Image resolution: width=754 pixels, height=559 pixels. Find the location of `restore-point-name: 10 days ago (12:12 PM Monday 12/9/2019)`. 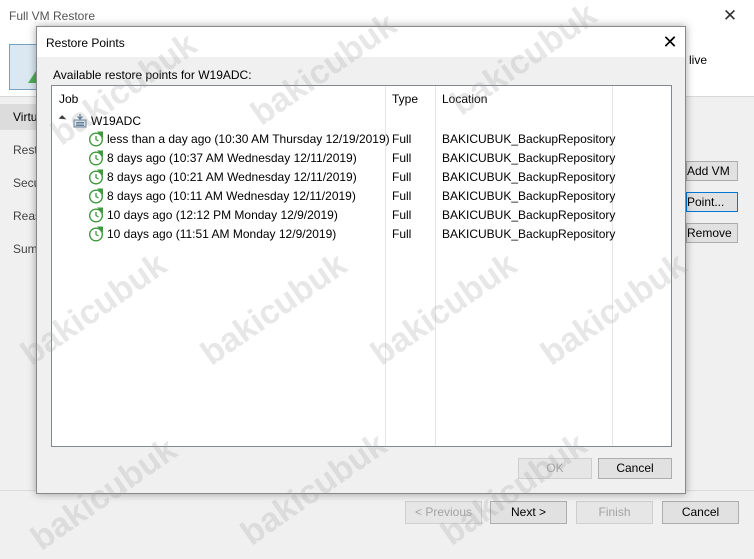

restore-point-name: 10 days ago (12:12 PM Monday 12/9/2019) is located at coordinates (222, 215).